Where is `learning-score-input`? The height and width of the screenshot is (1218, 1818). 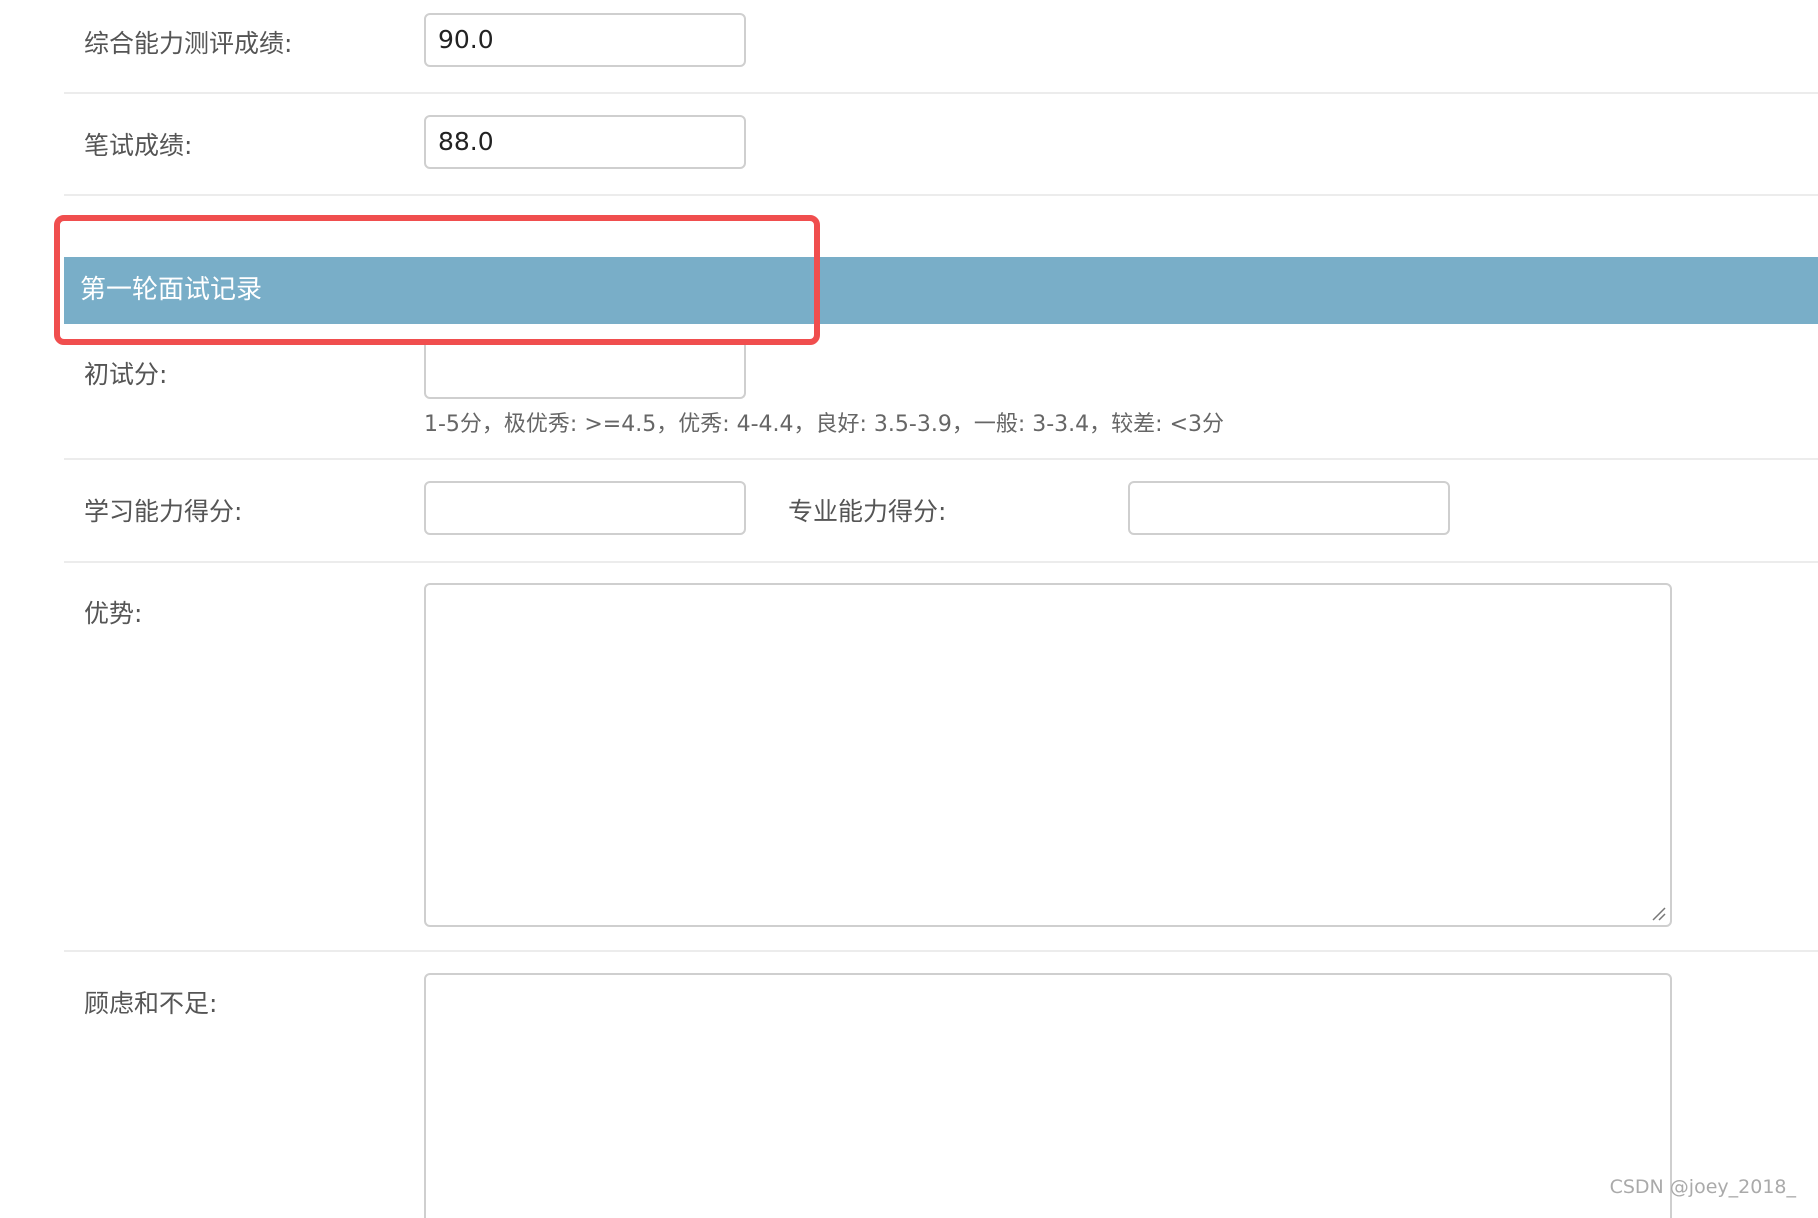 learning-score-input is located at coordinates (585, 508).